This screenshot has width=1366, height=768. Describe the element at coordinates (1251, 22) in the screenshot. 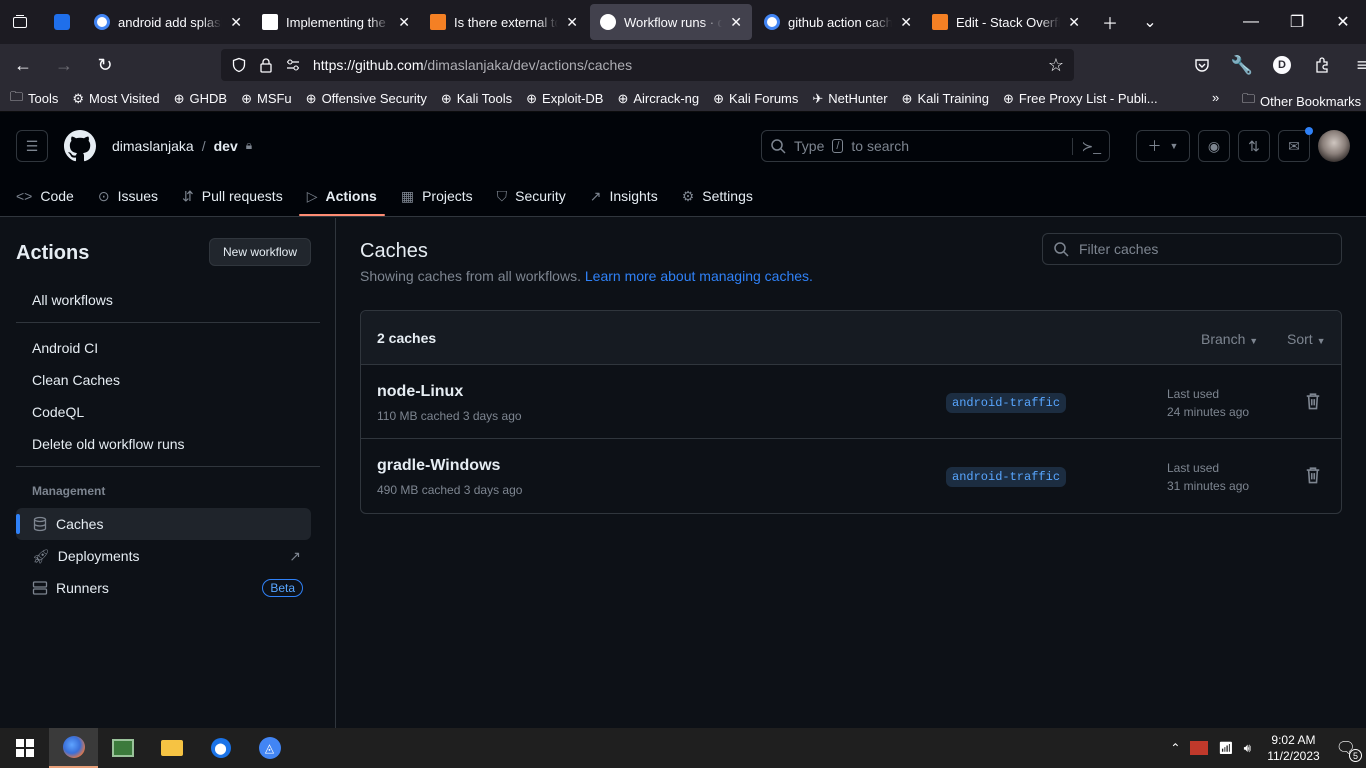

I see `minimize-icon: —` at that location.